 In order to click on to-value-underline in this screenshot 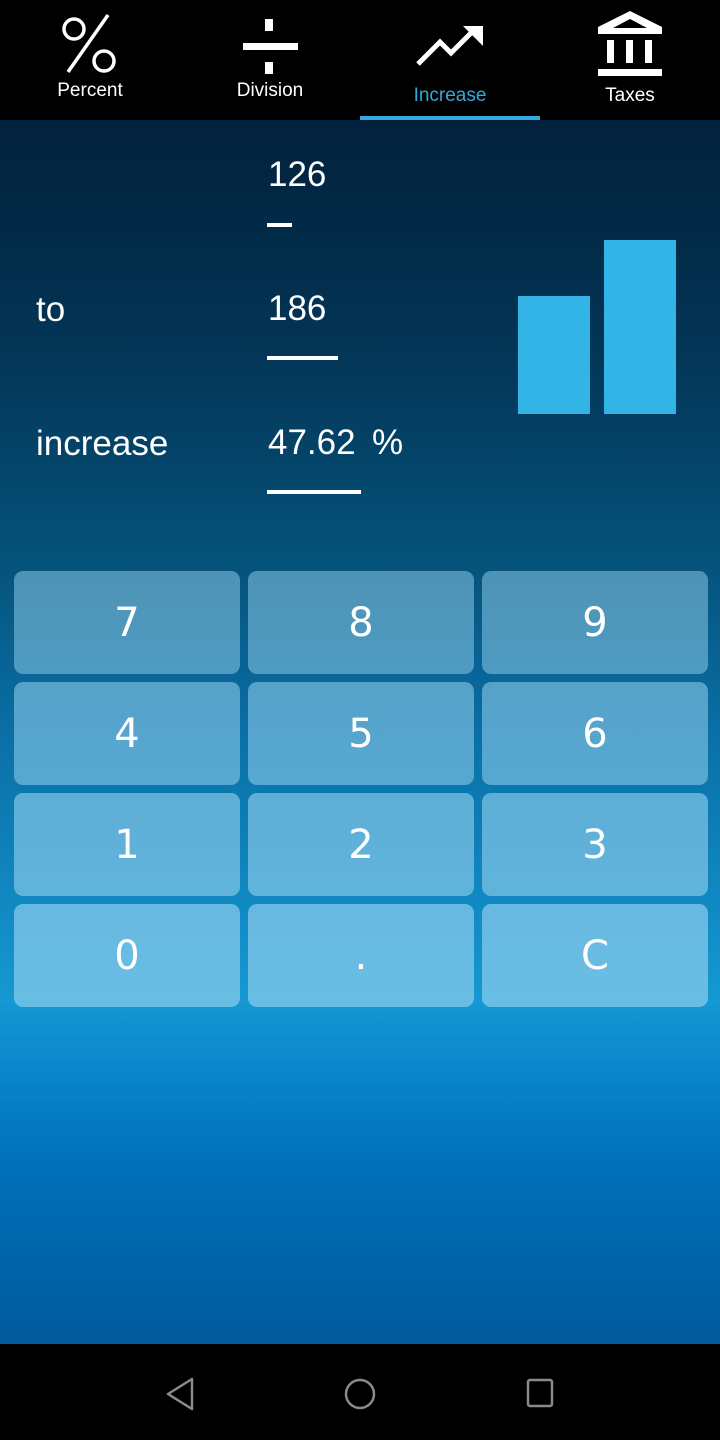, I will do `click(302, 358)`.